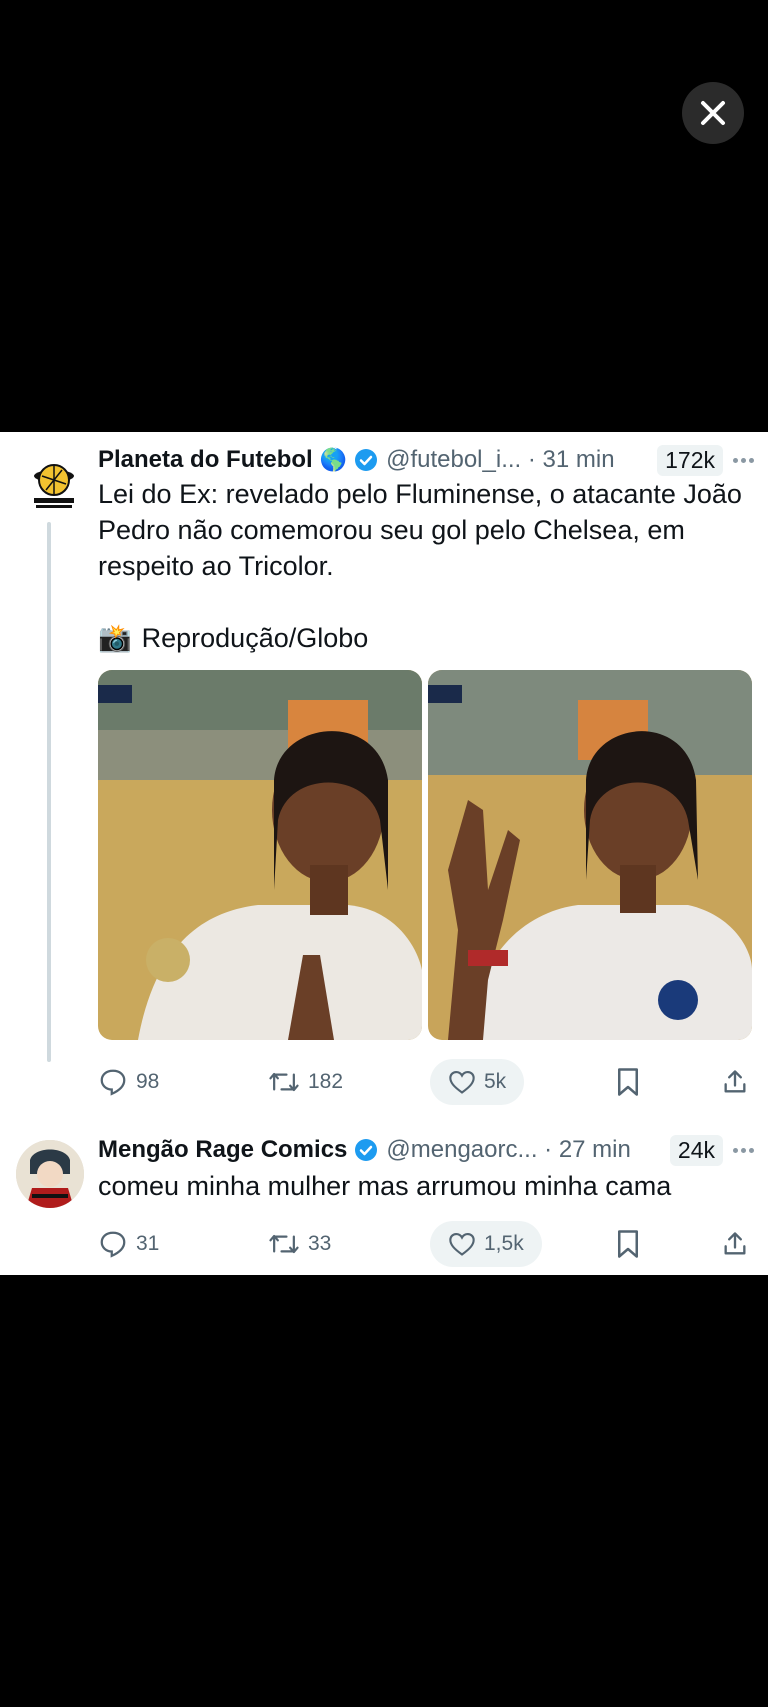 The image size is (768, 1707). What do you see at coordinates (148, 1243) in the screenshot?
I see `reply-count: 31` at bounding box center [148, 1243].